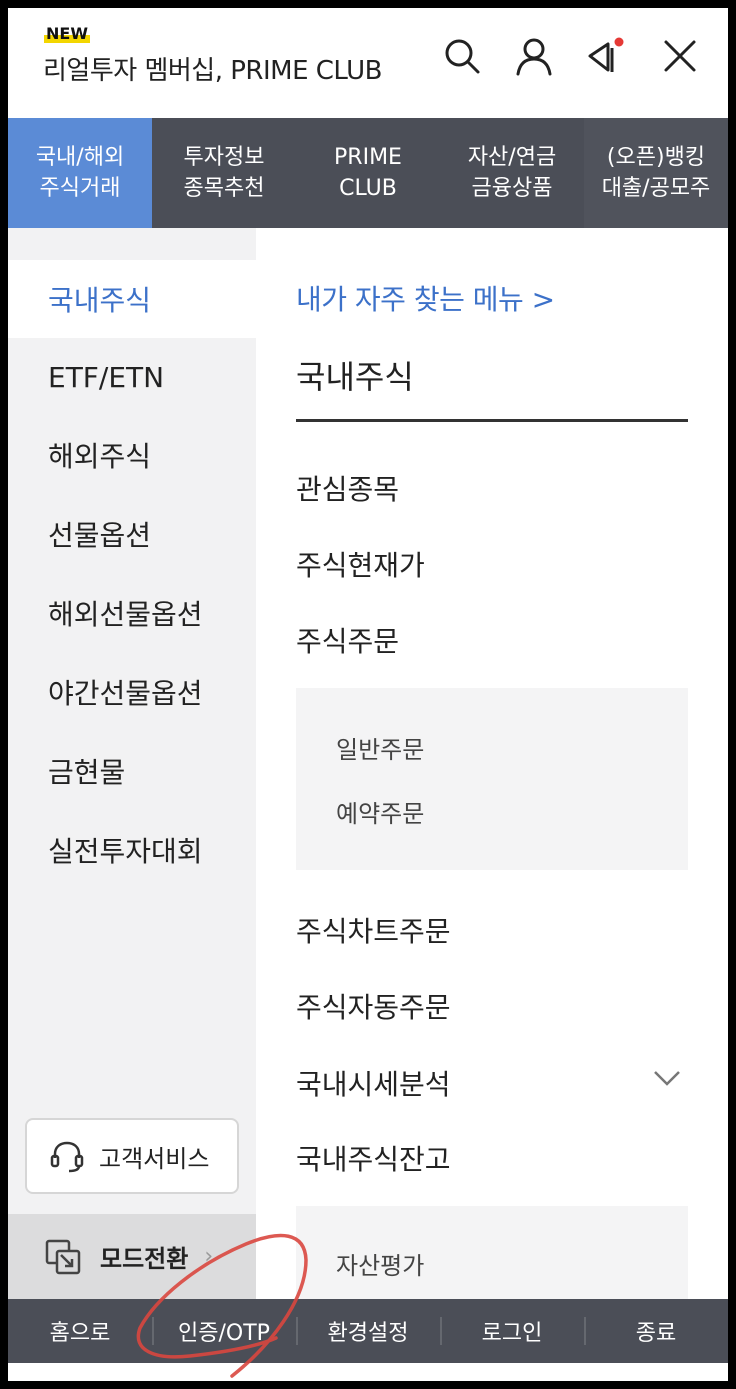 This screenshot has height=1389, width=736. I want to click on tab-stock-trading: 국내/해외 주식거래, so click(80, 173).